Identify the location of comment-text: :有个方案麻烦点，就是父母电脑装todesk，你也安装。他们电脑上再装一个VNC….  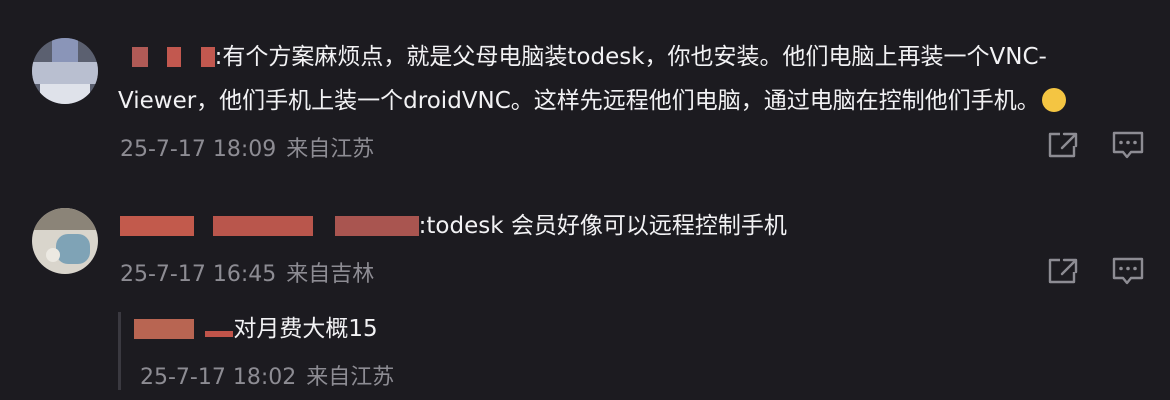
(589, 57).